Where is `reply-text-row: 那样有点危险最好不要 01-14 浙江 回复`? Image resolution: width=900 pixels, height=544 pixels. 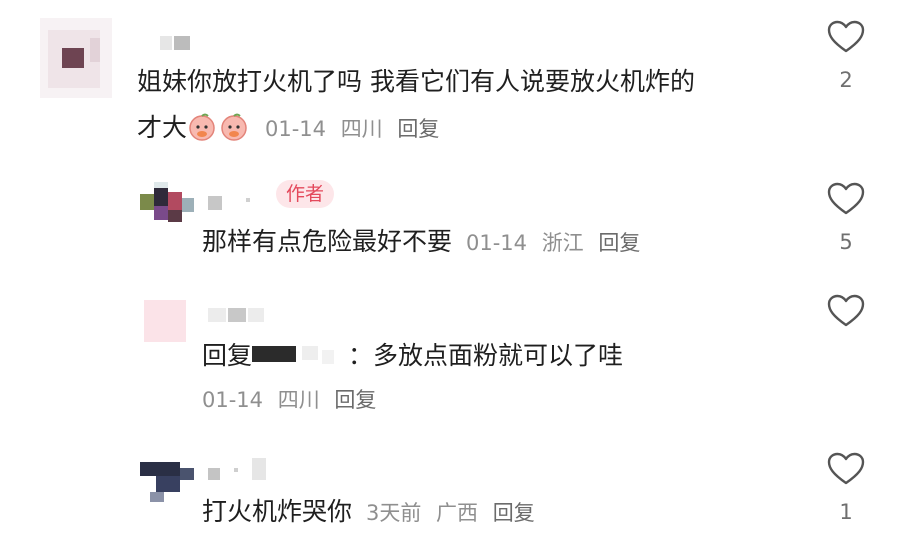 reply-text-row: 那样有点危险最好不要 01-14 浙江 回复 is located at coordinates (425, 242).